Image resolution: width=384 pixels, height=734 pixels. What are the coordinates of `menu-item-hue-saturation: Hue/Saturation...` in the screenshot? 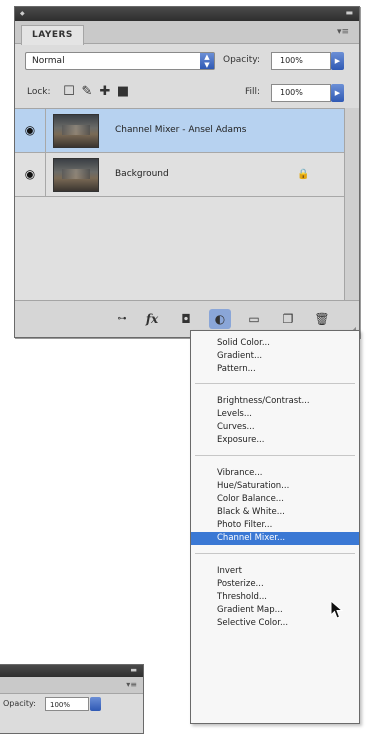 It's located at (275, 486).